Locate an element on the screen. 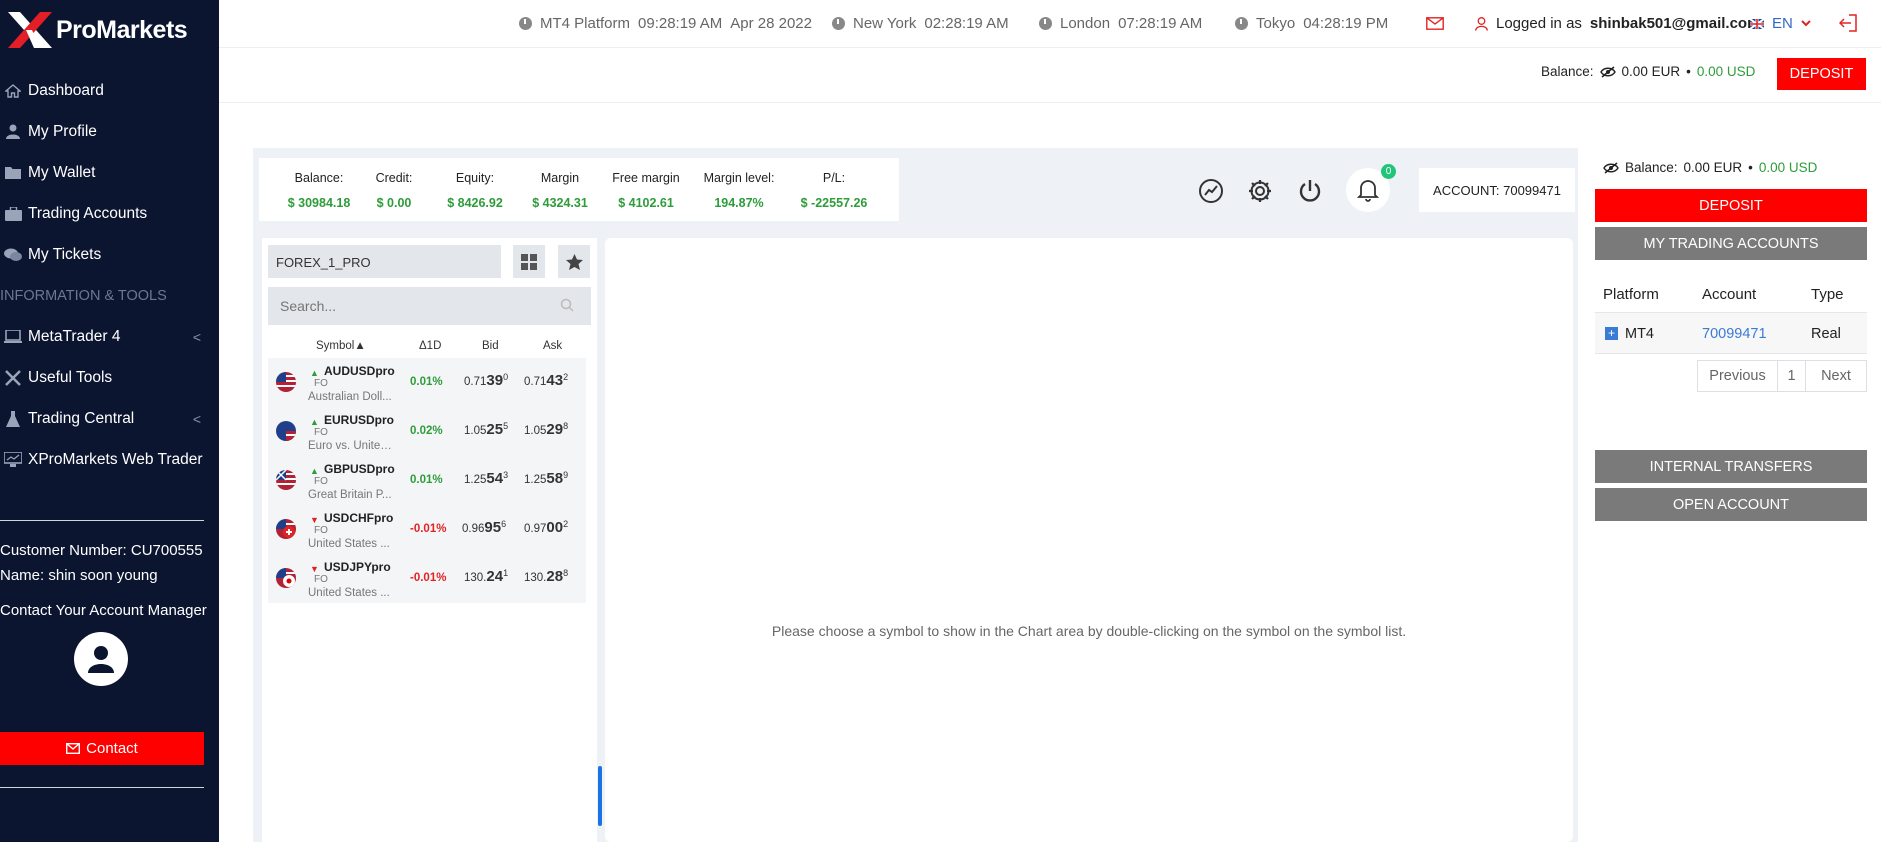 The image size is (1881, 842). bid-prefix: 0.71 is located at coordinates (475, 382).